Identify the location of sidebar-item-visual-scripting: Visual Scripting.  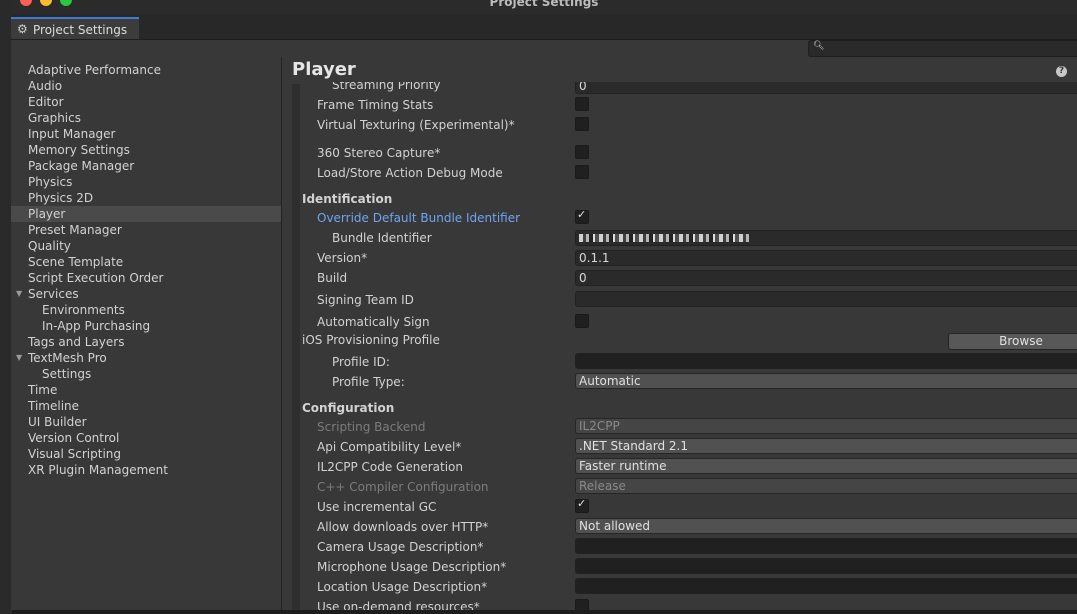
(146, 454).